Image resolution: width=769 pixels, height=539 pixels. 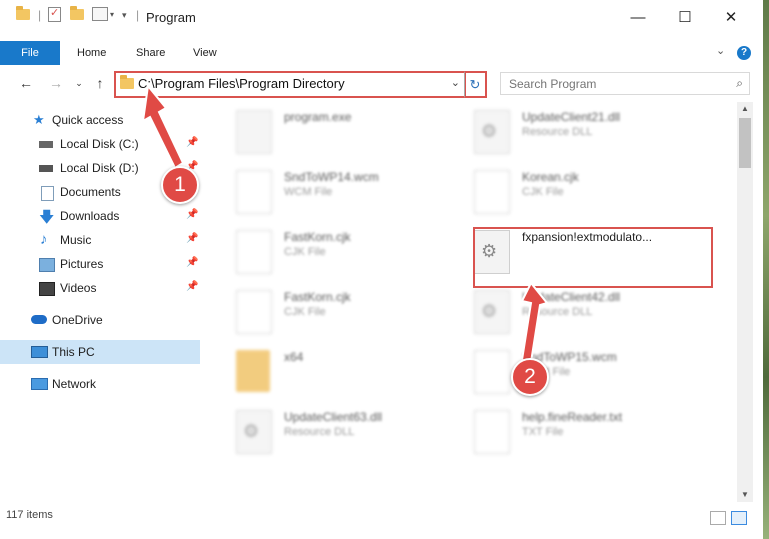 I want to click on sidebar-item-label: Pictures, so click(x=82, y=264).